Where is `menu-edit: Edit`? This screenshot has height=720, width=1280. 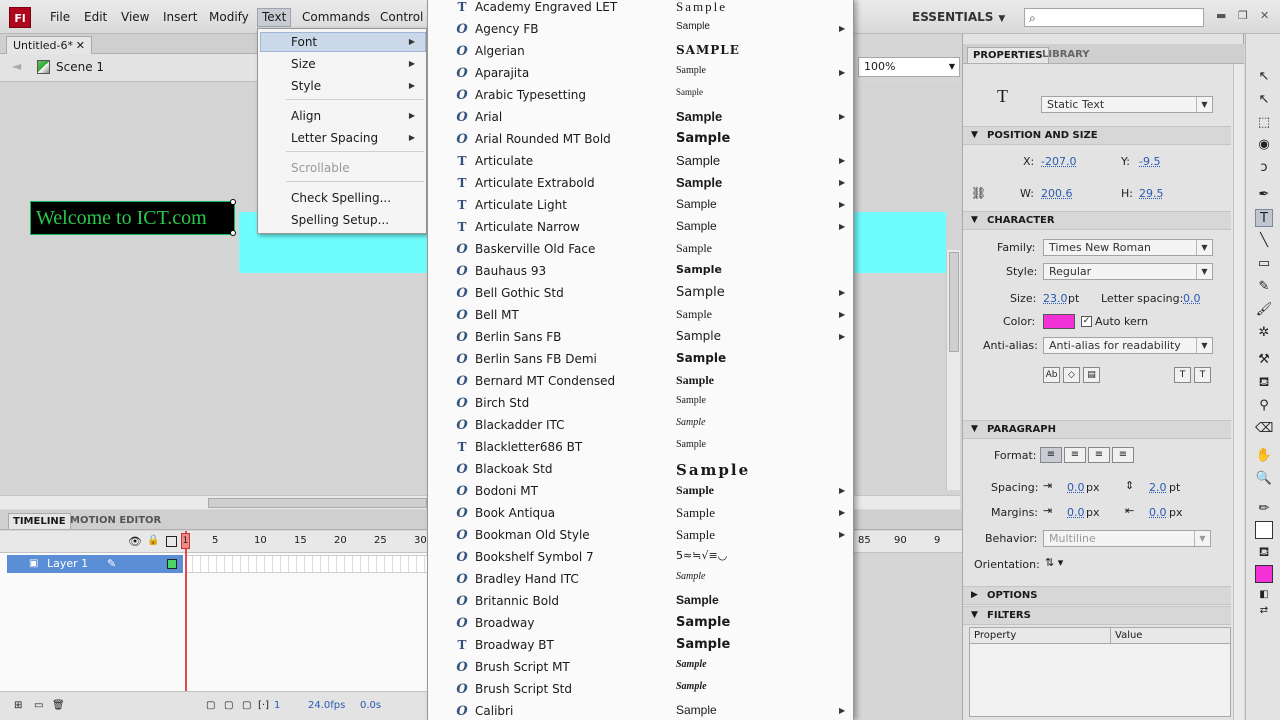 menu-edit: Edit is located at coordinates (95, 17).